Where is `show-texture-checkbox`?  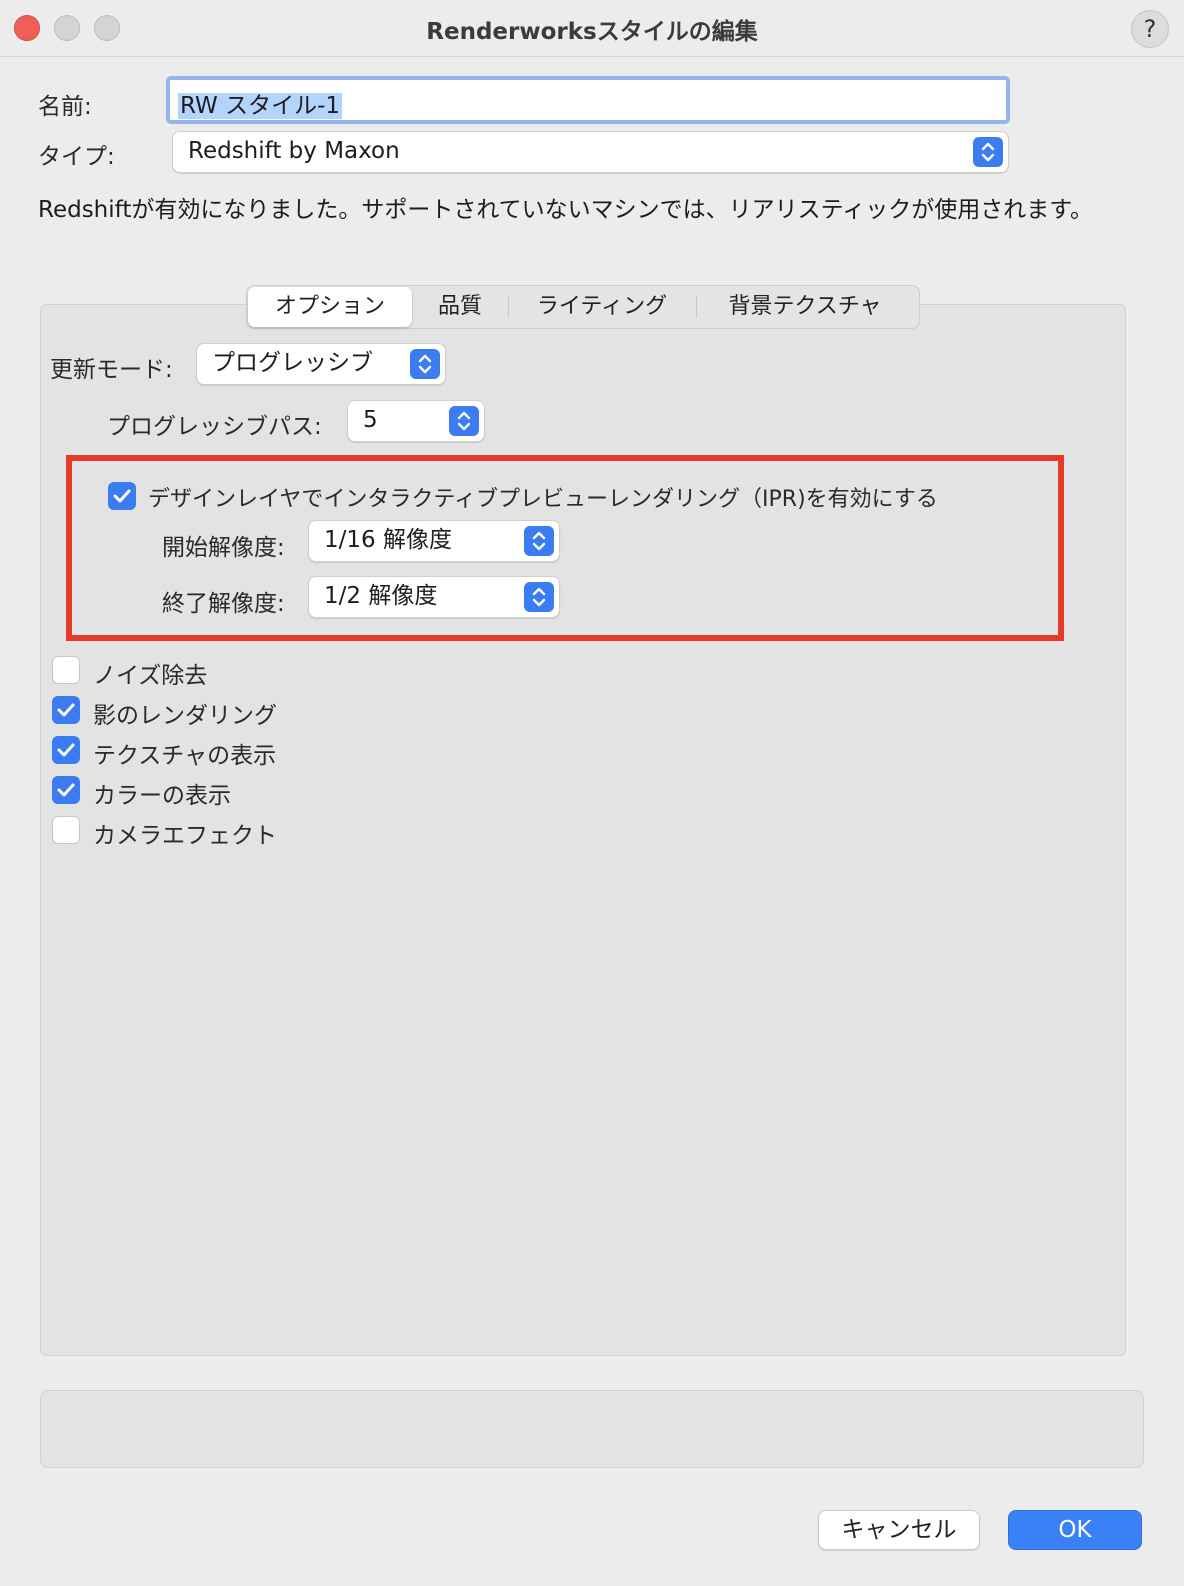
show-texture-checkbox is located at coordinates (66, 750).